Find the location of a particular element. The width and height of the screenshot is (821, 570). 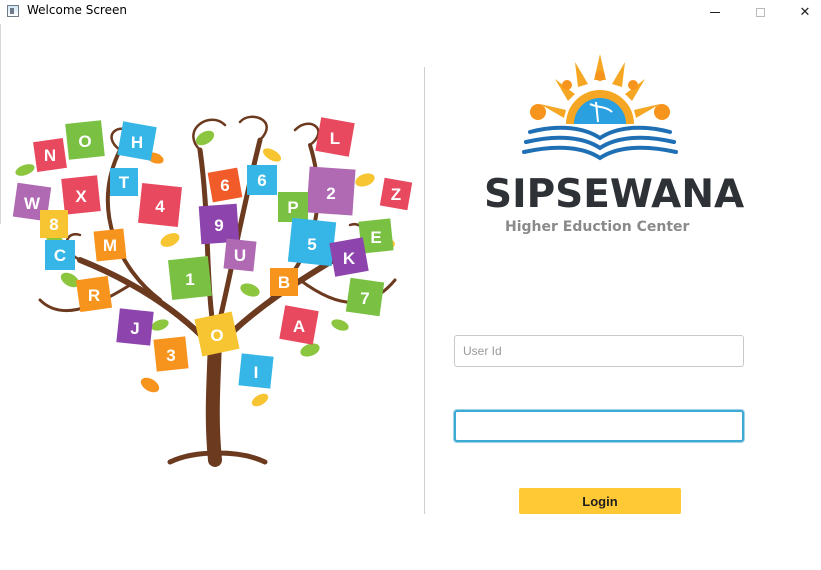

letter-tile: 9 is located at coordinates (219, 224).